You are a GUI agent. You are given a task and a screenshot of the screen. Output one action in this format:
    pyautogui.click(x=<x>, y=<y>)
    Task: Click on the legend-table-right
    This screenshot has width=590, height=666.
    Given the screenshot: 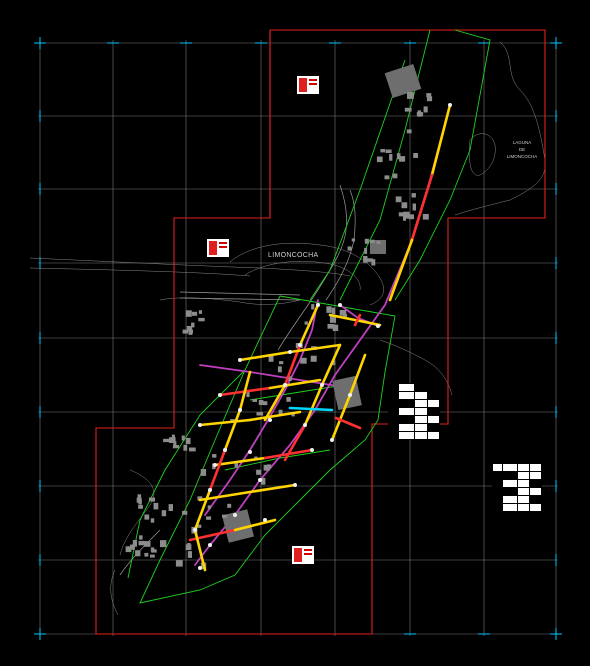 What is the action you would take?
    pyautogui.click(x=517, y=483)
    